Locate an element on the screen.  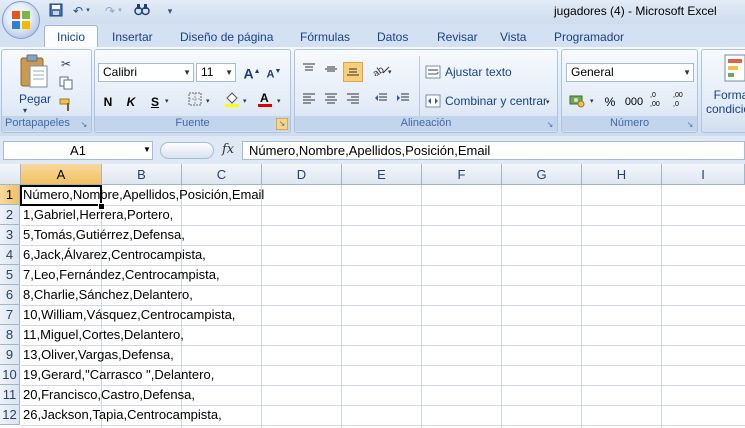
cell-a7: 10,William,Vásquez,Centrocampista, is located at coordinates (129, 315).